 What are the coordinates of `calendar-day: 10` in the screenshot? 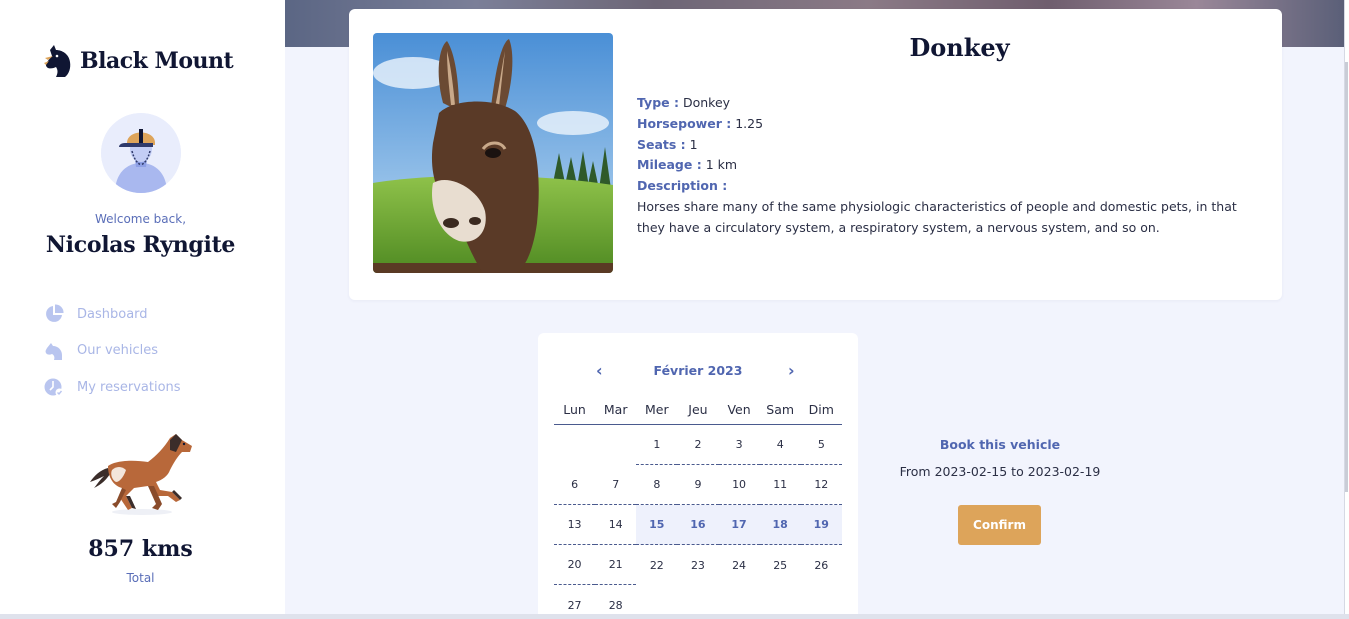 It's located at (739, 485).